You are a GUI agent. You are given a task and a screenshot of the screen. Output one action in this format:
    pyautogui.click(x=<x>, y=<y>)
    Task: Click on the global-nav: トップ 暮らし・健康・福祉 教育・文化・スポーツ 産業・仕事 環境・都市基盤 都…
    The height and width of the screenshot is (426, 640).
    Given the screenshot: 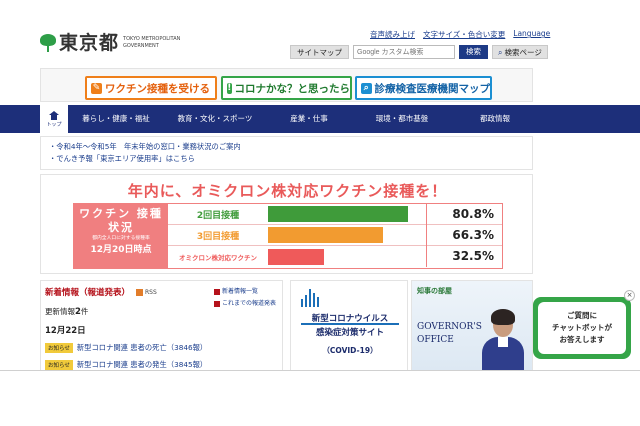 What is the action you would take?
    pyautogui.click(x=320, y=119)
    